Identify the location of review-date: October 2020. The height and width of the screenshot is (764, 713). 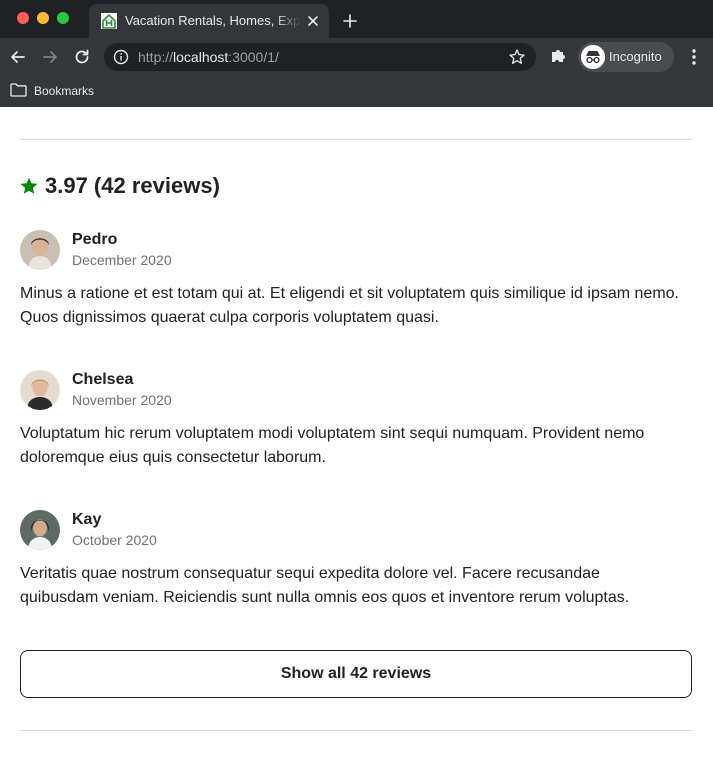
(114, 540).